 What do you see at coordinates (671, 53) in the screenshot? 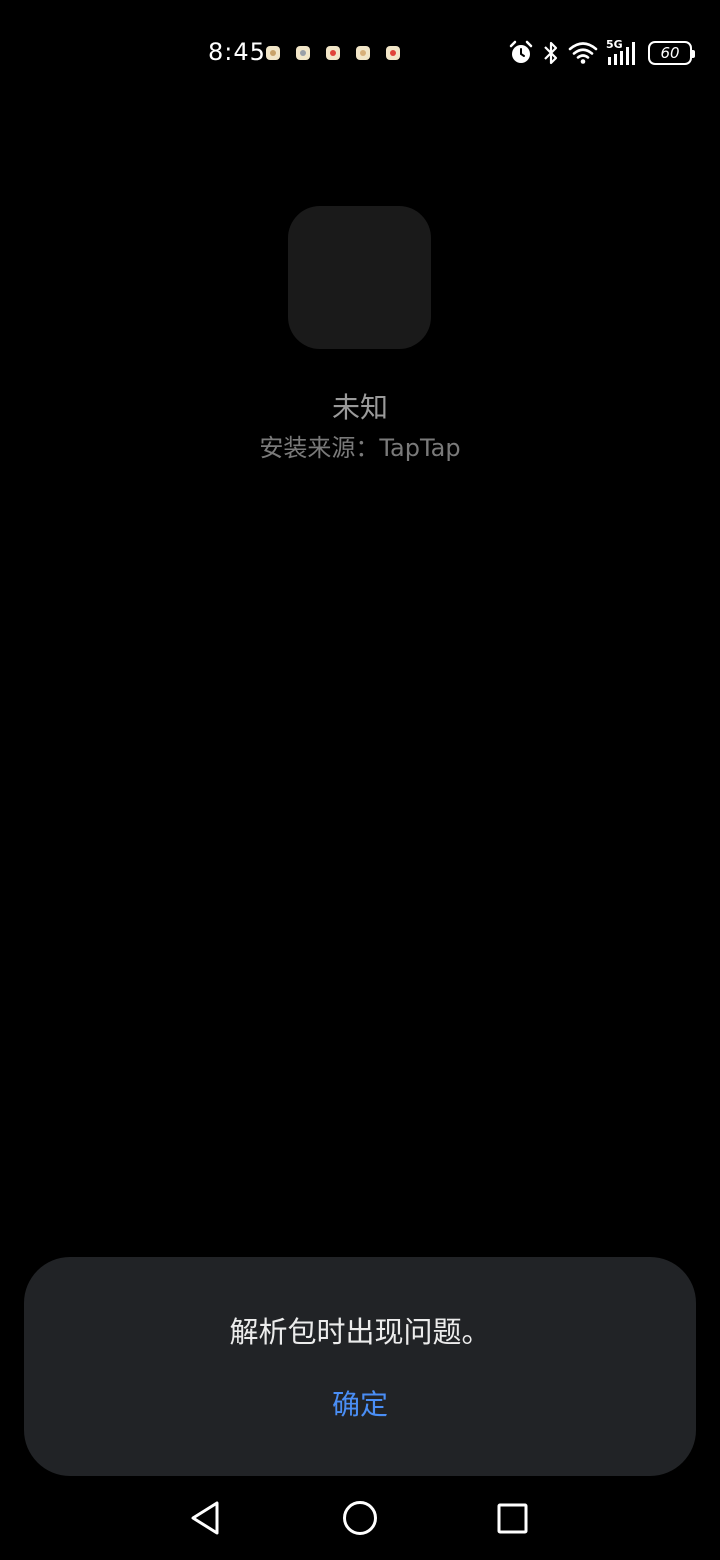
I see `battery-icon: 60` at bounding box center [671, 53].